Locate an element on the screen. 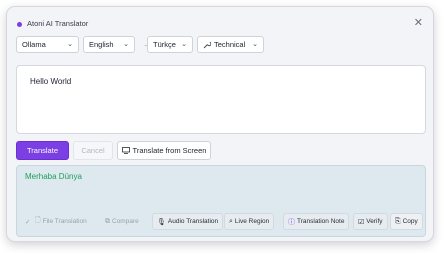 The height and width of the screenshot is (253, 446). copy-button: ⎘ Copy is located at coordinates (406, 221).